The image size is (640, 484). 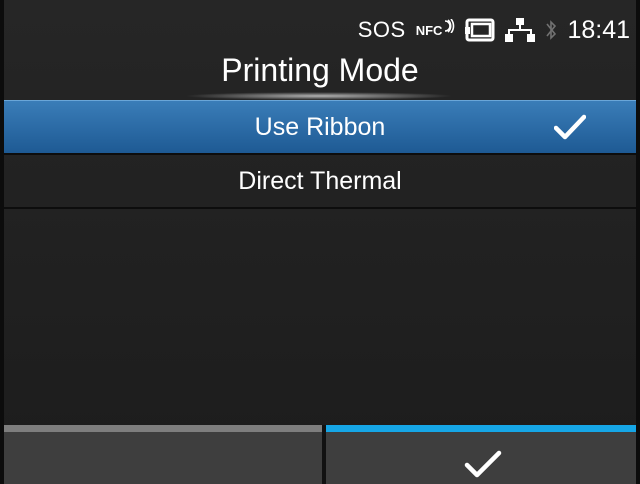 What do you see at coordinates (381, 29) in the screenshot?
I see `sos-indicator: SOS` at bounding box center [381, 29].